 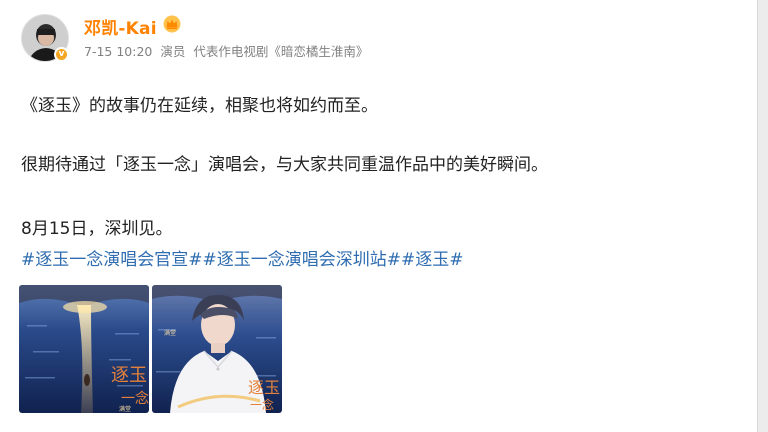 I want to click on hashtag-concert-shenzhen: #逐玉一念演唱会深圳站#, so click(x=302, y=260).